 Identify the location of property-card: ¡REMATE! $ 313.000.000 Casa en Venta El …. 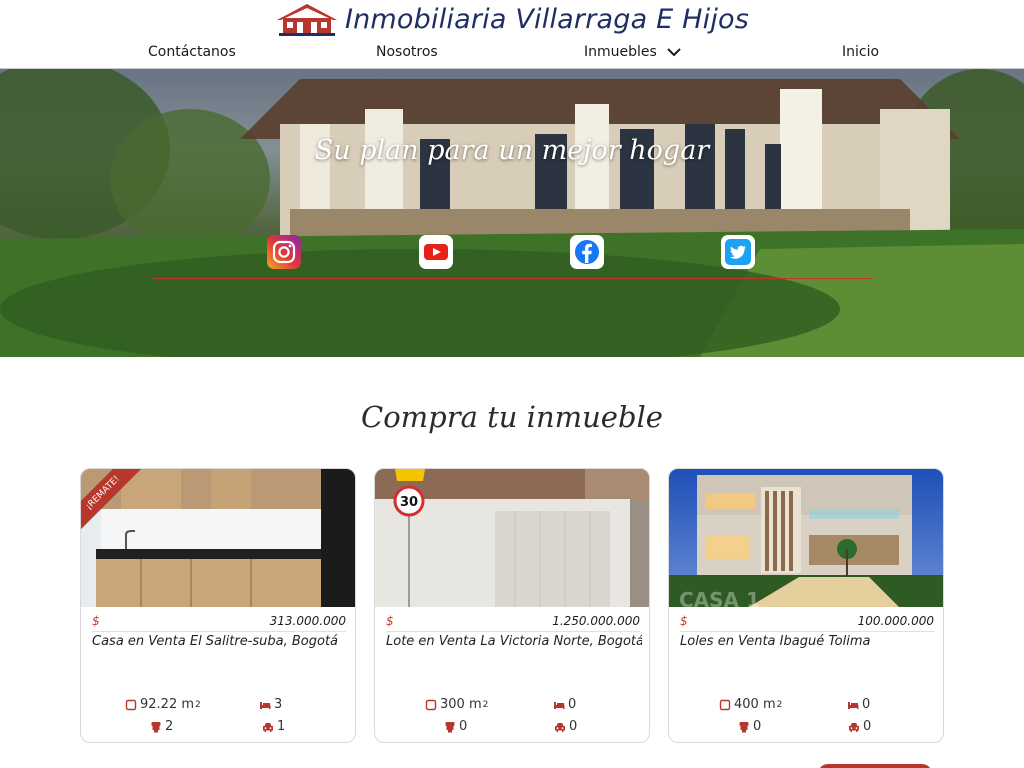
(218, 605).